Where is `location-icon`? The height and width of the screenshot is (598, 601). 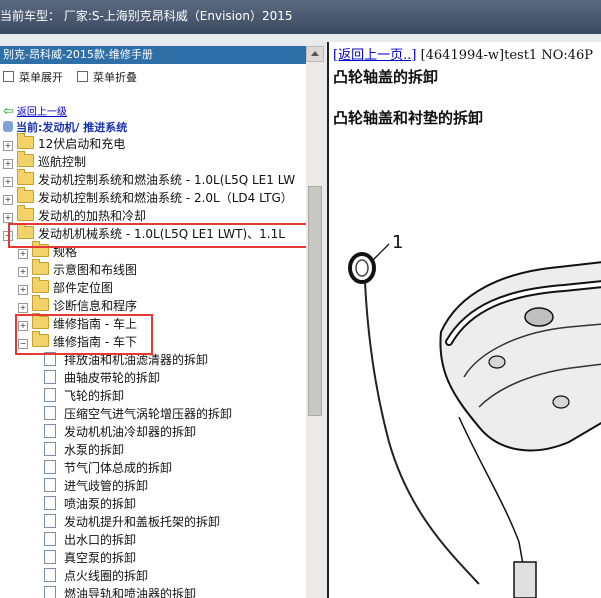 location-icon is located at coordinates (8, 126).